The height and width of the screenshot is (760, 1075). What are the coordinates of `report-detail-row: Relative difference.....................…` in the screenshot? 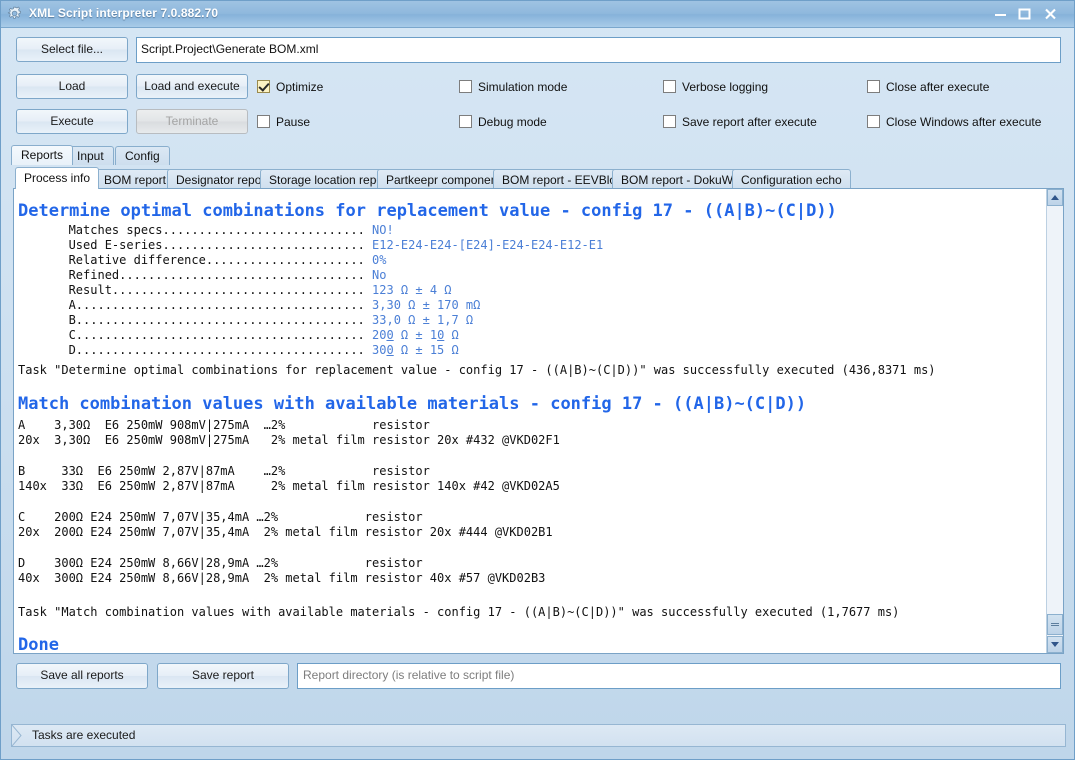 It's located at (202, 260).